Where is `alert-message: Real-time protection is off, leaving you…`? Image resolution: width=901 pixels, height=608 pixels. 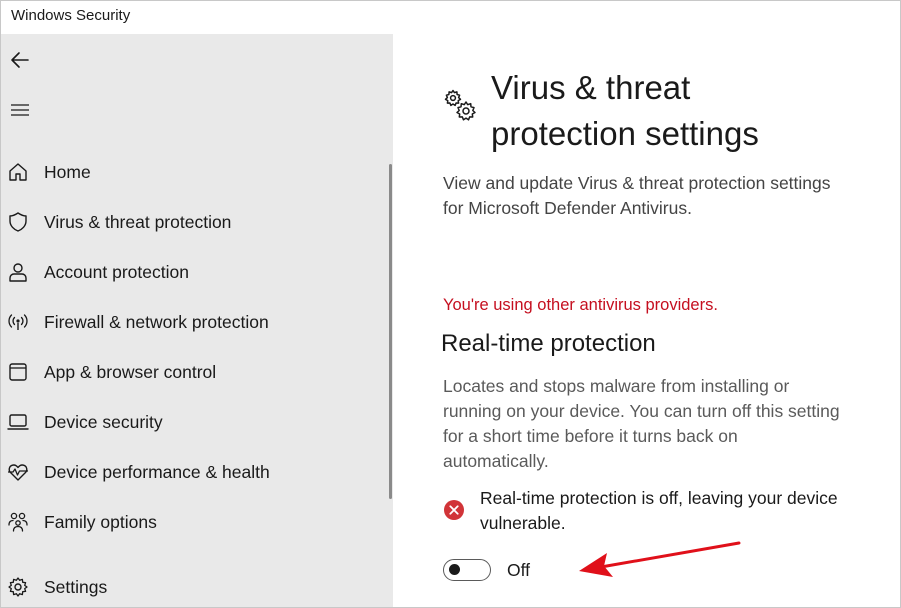
alert-message: Real-time protection is off, leaving you… is located at coordinates (659, 510).